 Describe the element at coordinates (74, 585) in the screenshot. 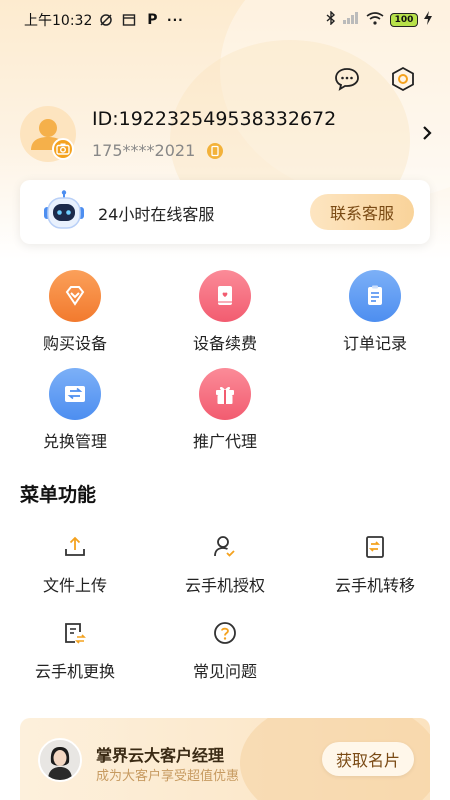

I see `menu-label: 文件上传` at that location.